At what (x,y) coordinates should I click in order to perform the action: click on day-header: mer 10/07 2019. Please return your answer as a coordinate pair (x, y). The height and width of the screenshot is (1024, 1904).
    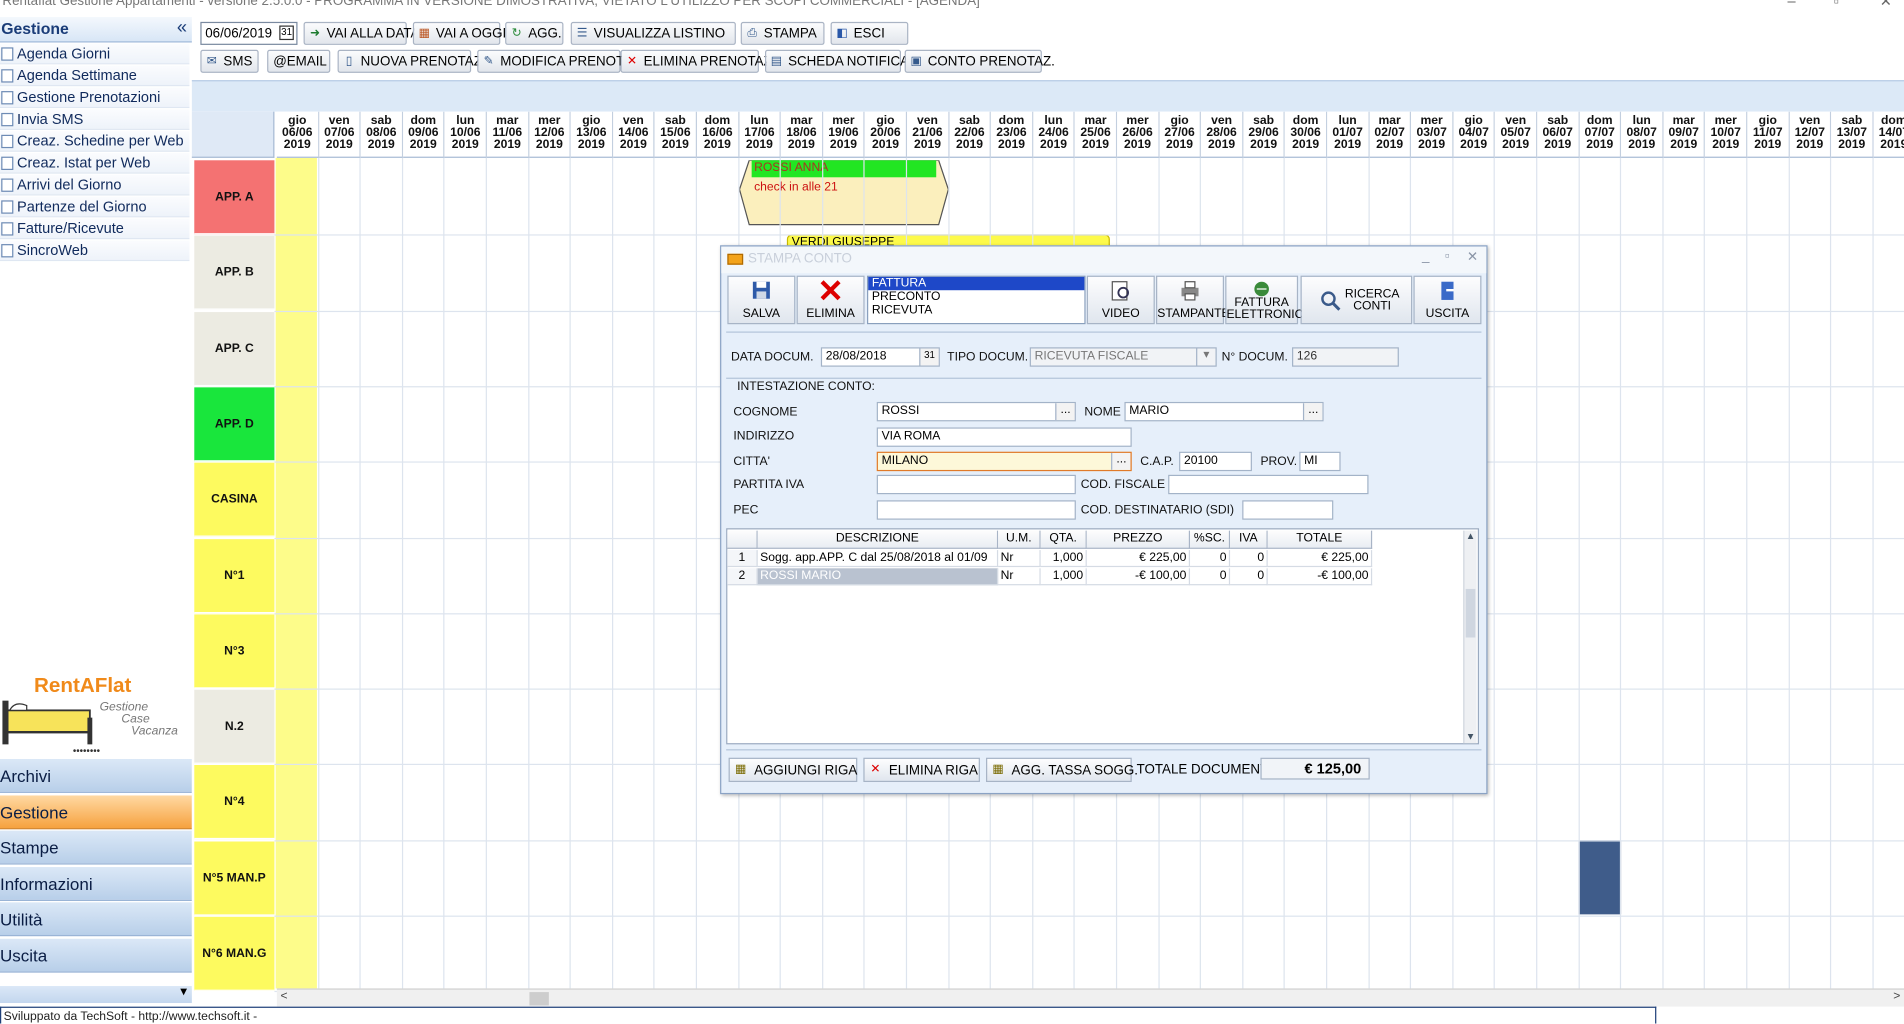
    Looking at the image, I should click on (1726, 134).